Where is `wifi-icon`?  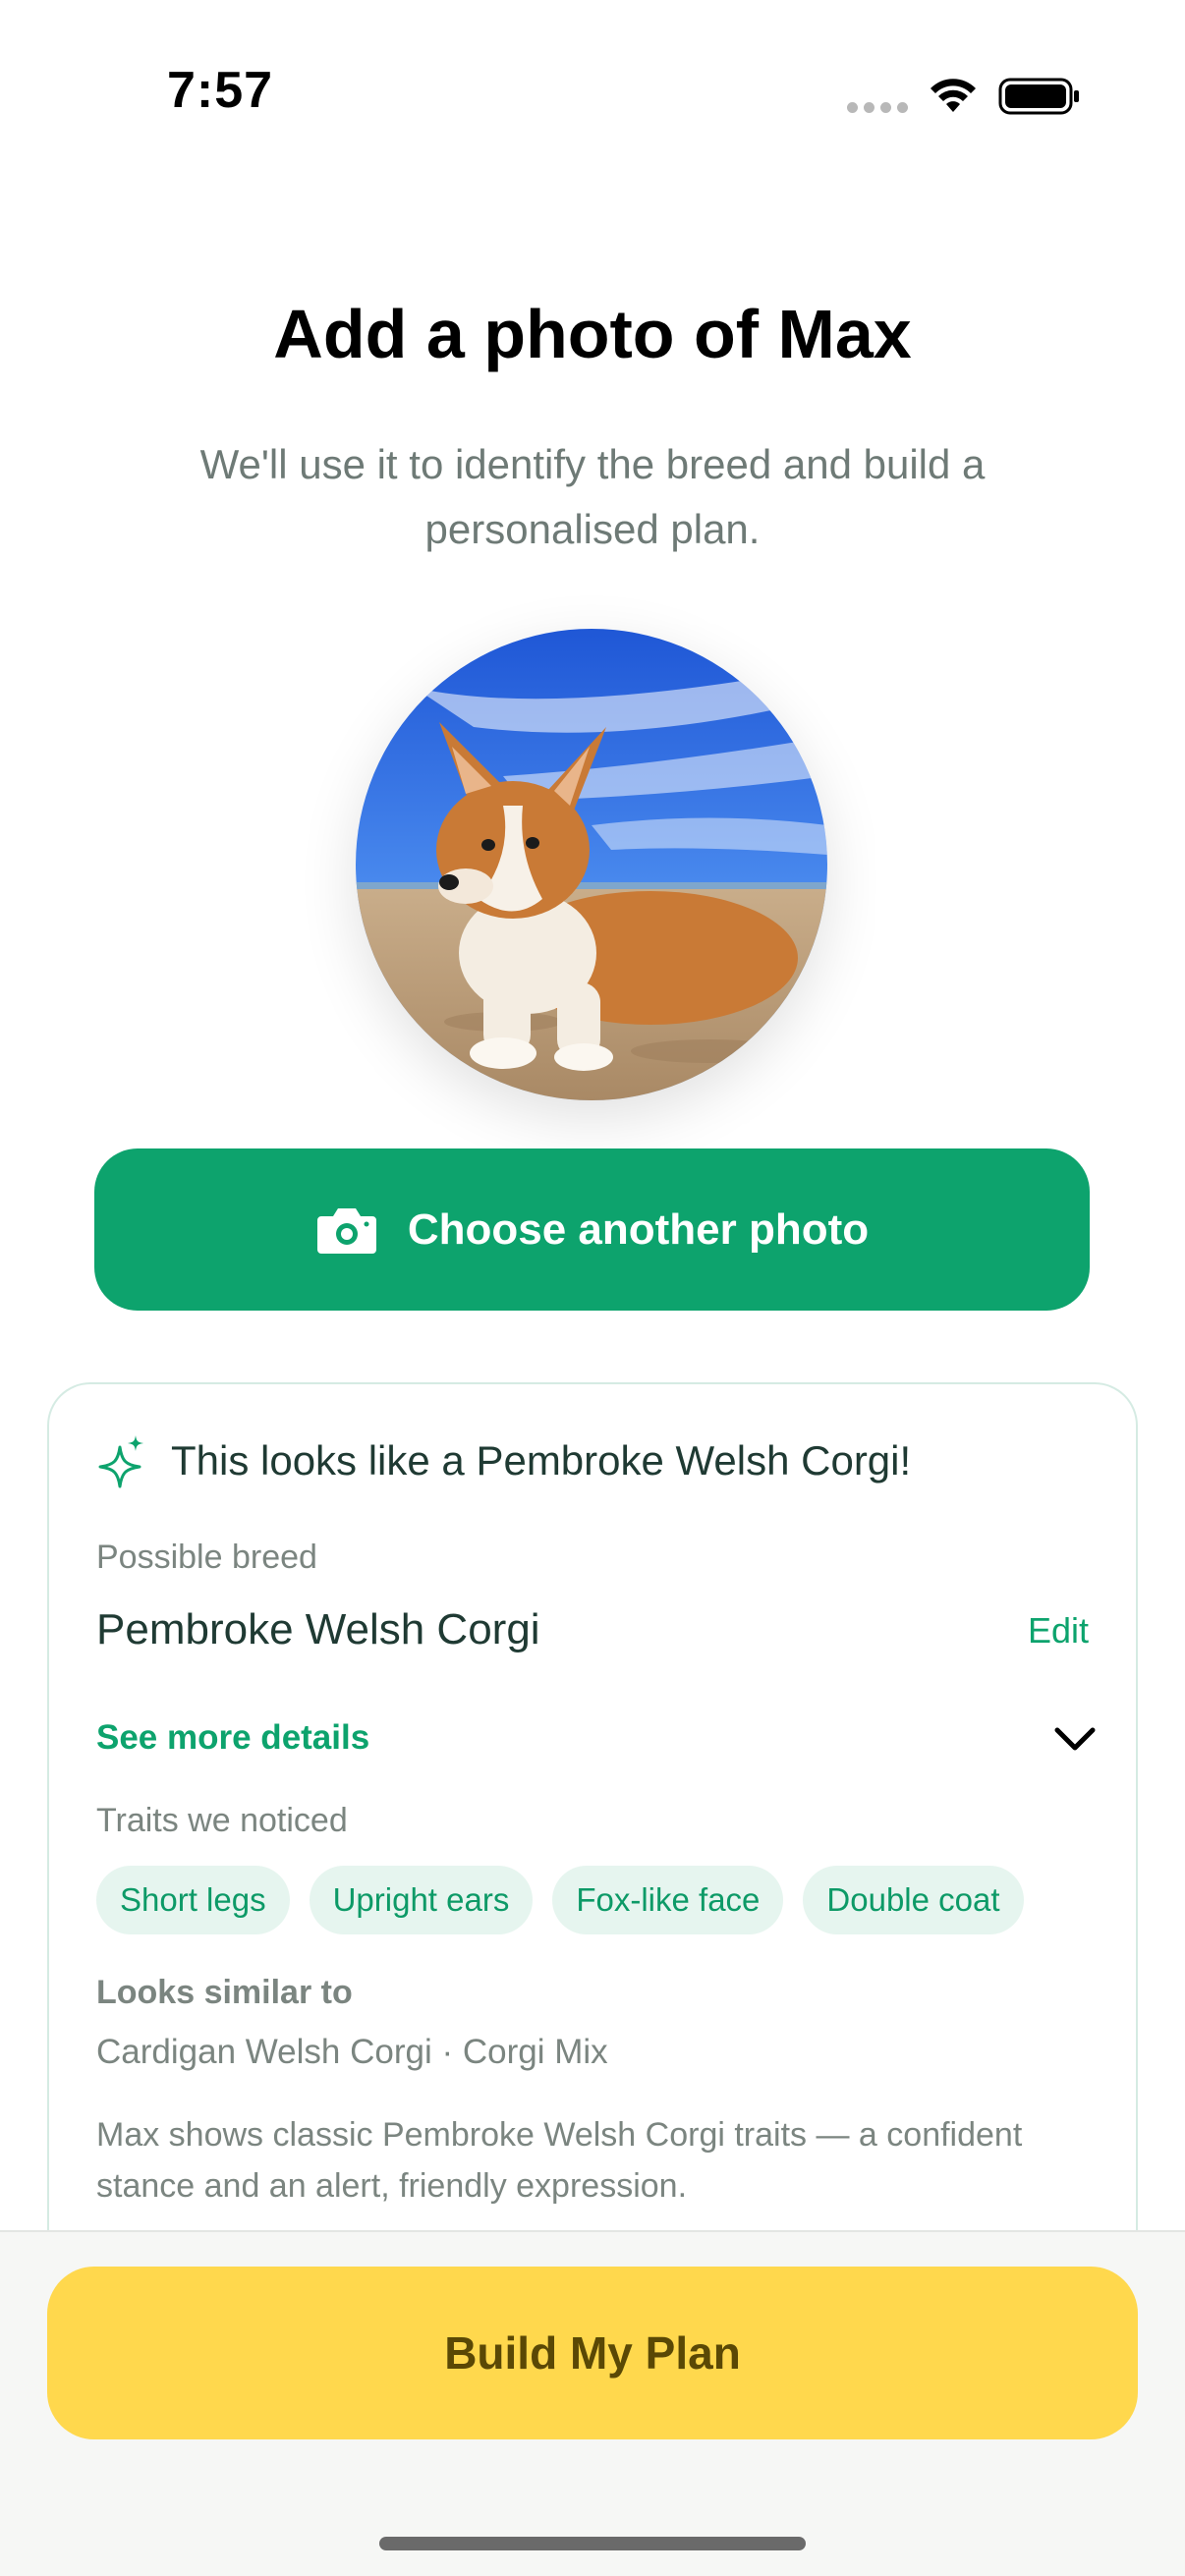
wifi-icon is located at coordinates (954, 95).